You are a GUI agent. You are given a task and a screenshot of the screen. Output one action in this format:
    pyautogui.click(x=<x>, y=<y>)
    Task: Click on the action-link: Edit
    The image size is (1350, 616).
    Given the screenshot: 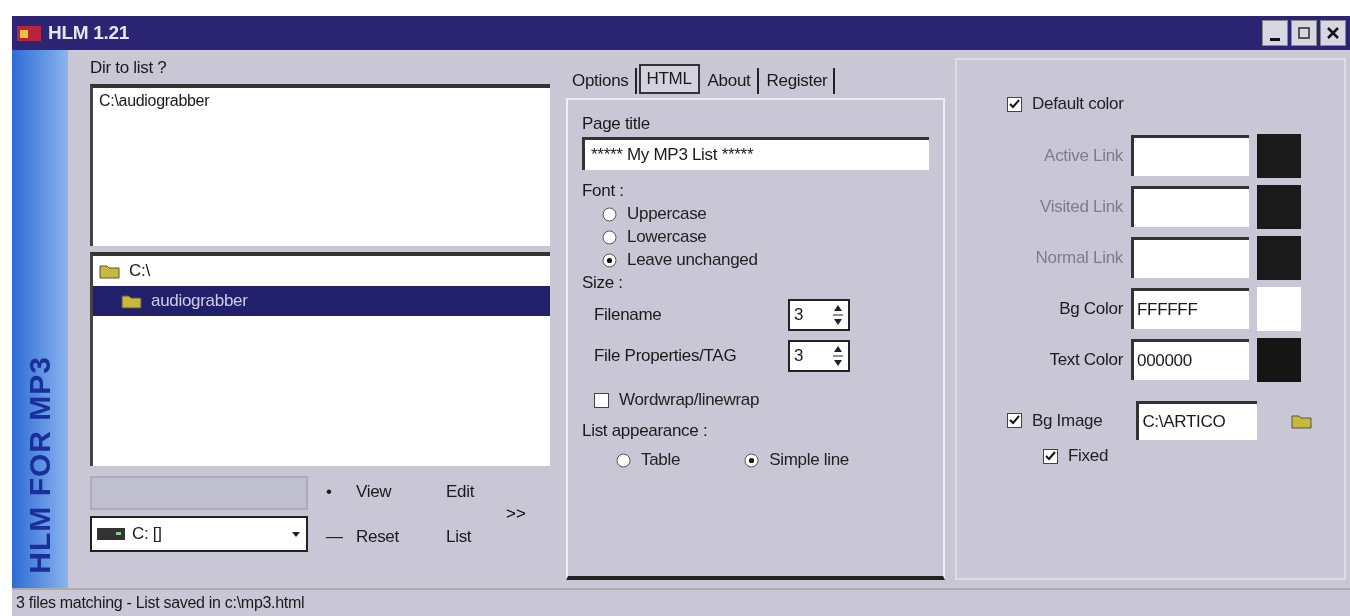 What is the action you would take?
    pyautogui.click(x=471, y=491)
    